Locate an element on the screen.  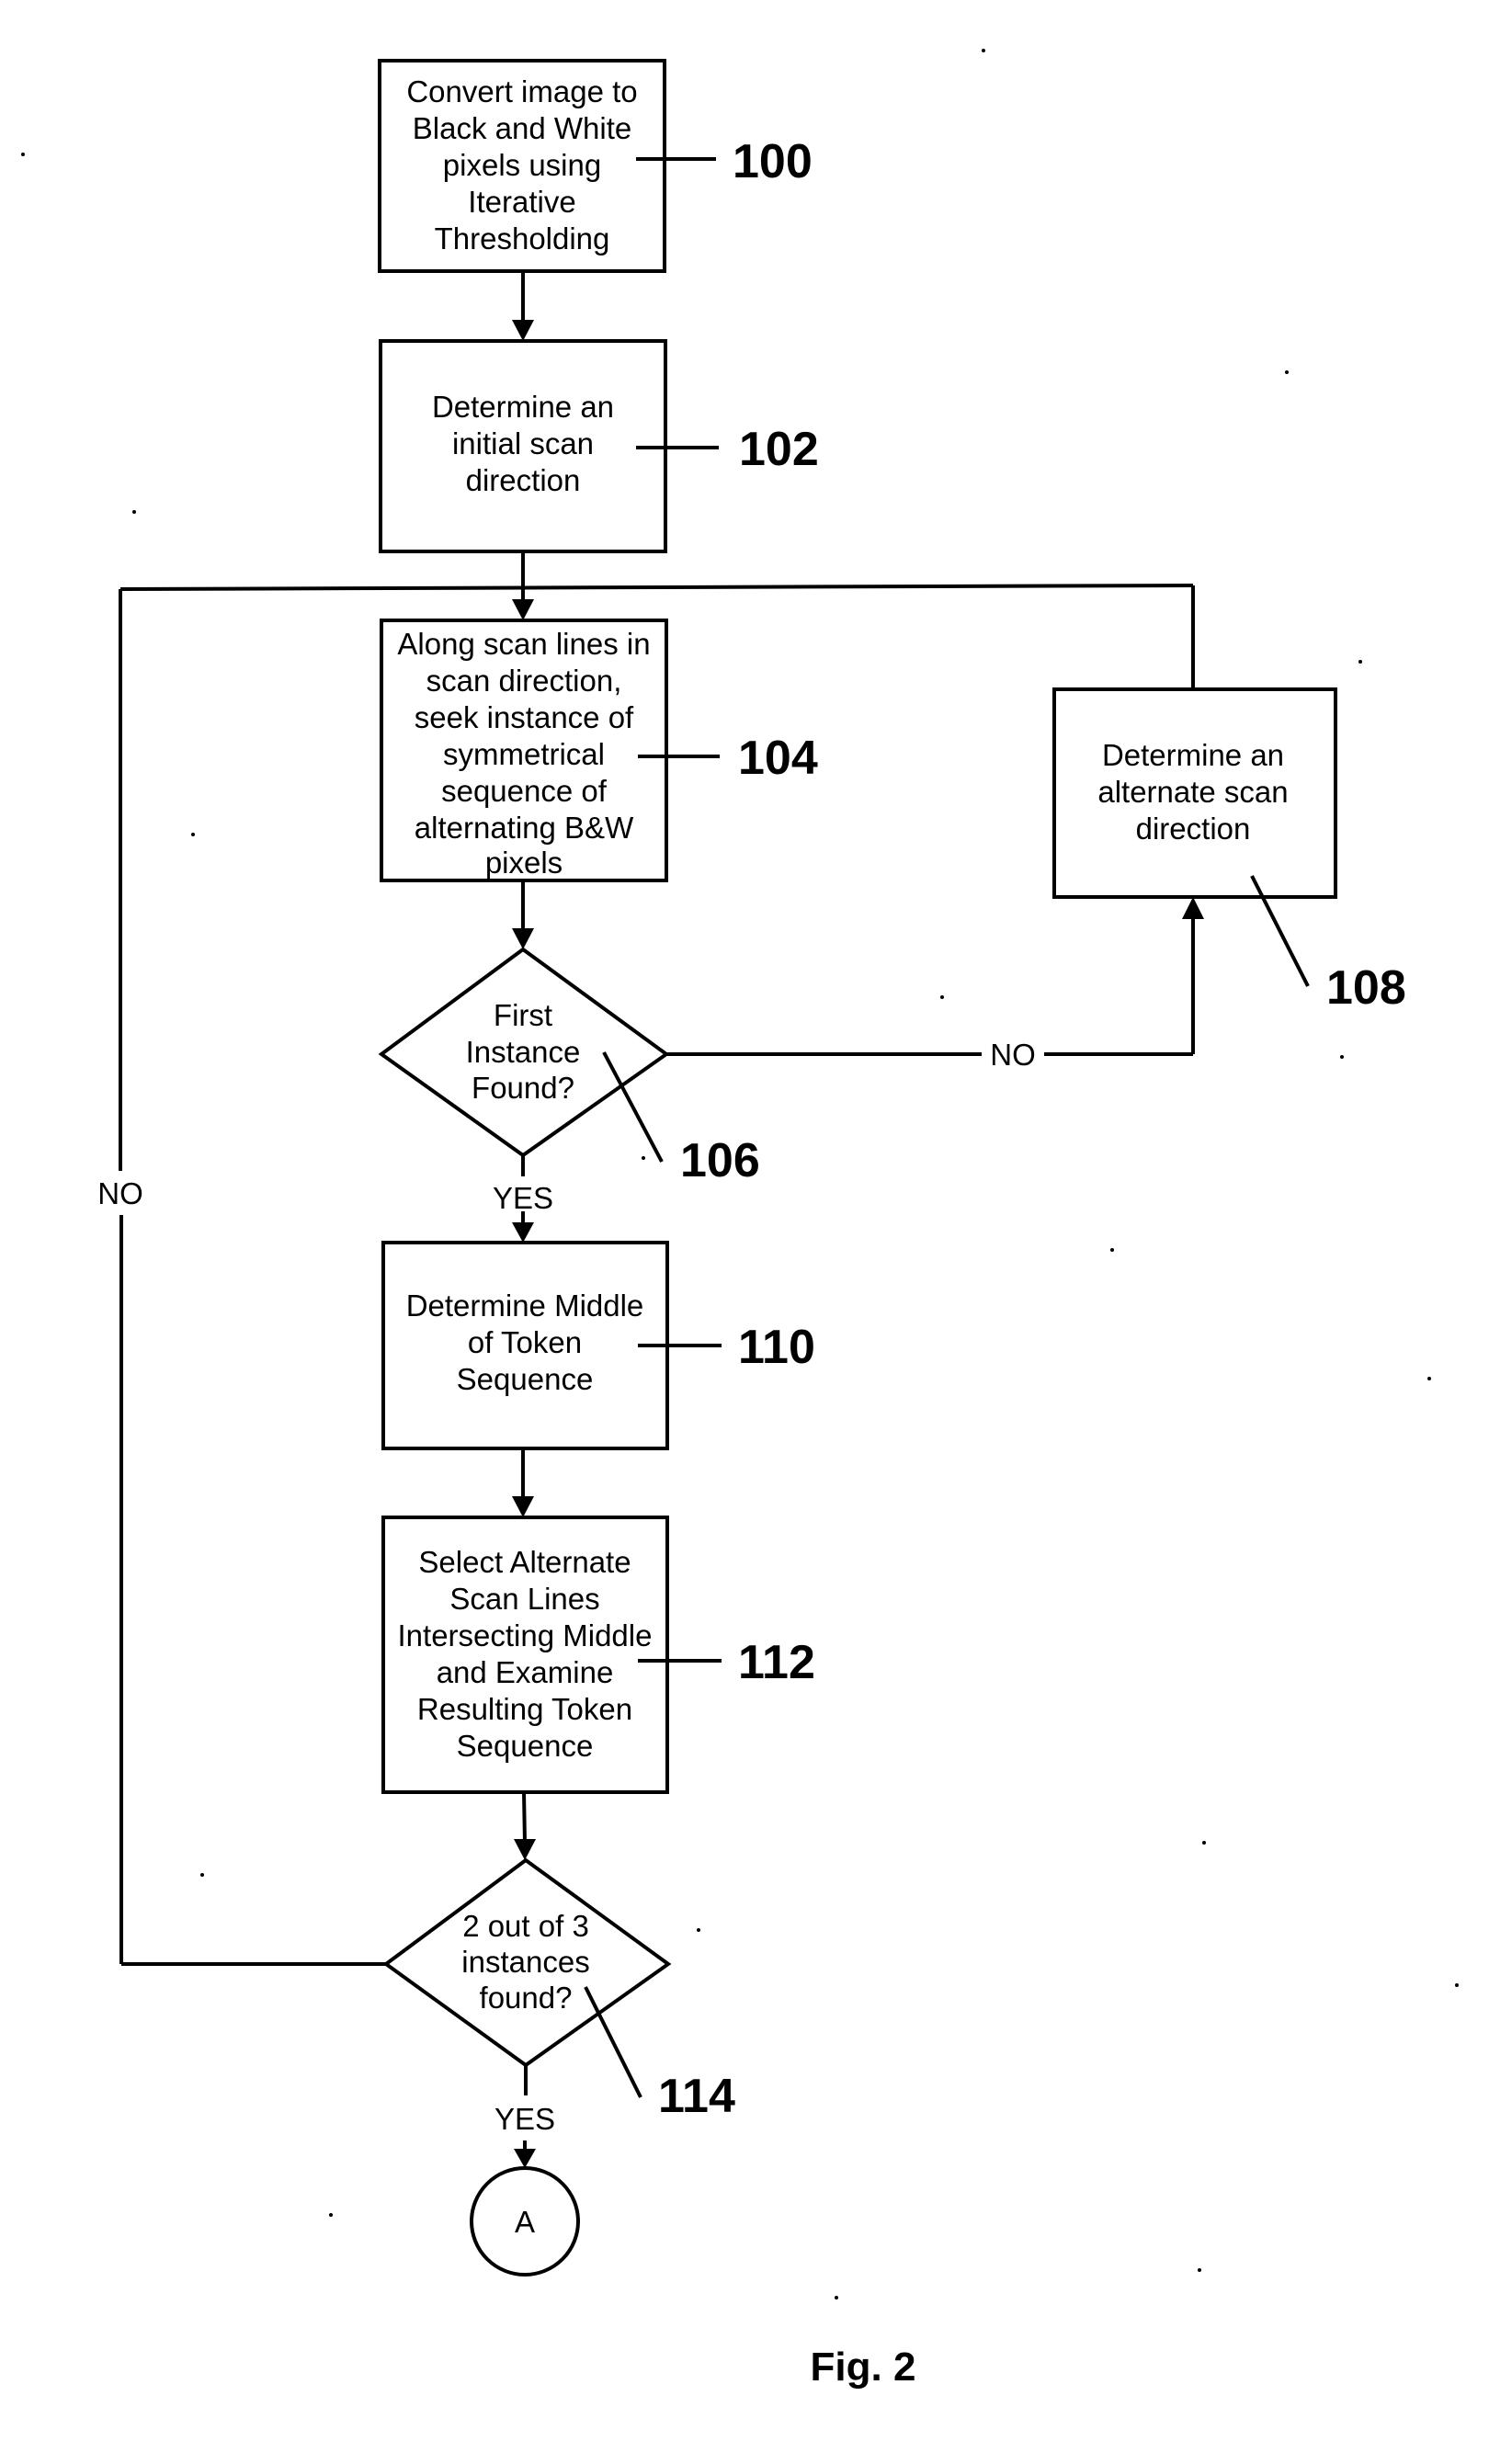
offpage-connector-a: A is located at coordinates (525, 2221).